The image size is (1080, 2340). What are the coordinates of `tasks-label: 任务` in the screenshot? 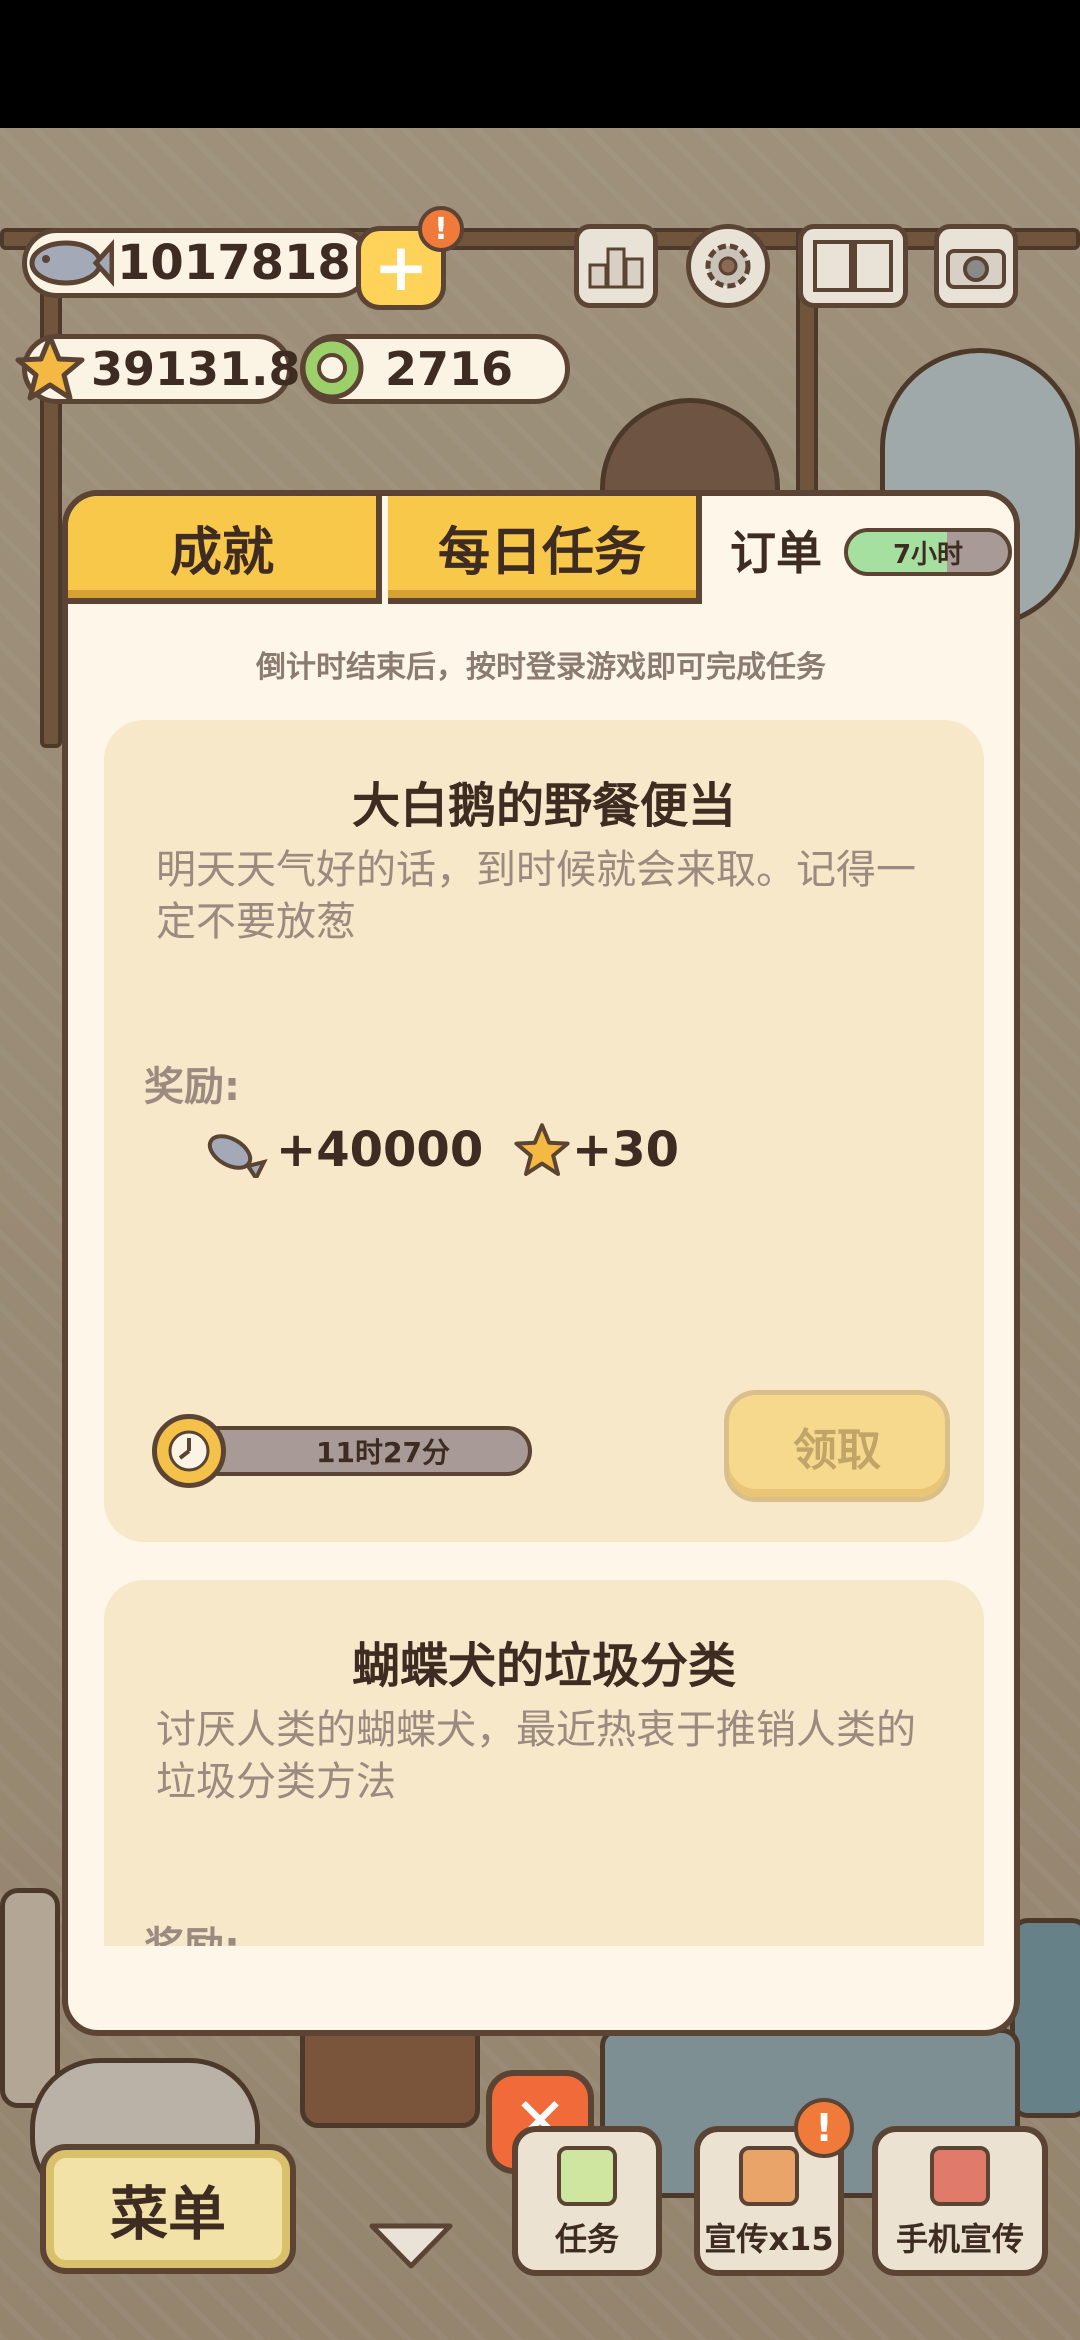 It's located at (586, 2239).